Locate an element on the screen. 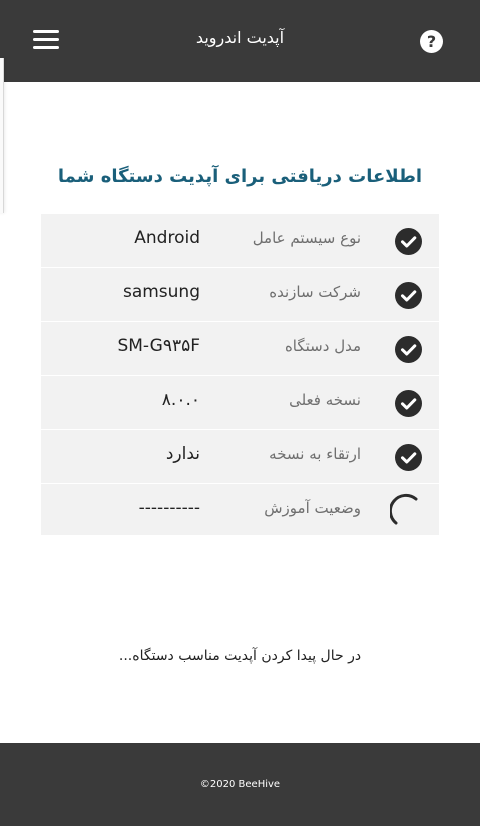 The height and width of the screenshot is (826, 480). info-label: ارتقاء به نسخه is located at coordinates (315, 454).